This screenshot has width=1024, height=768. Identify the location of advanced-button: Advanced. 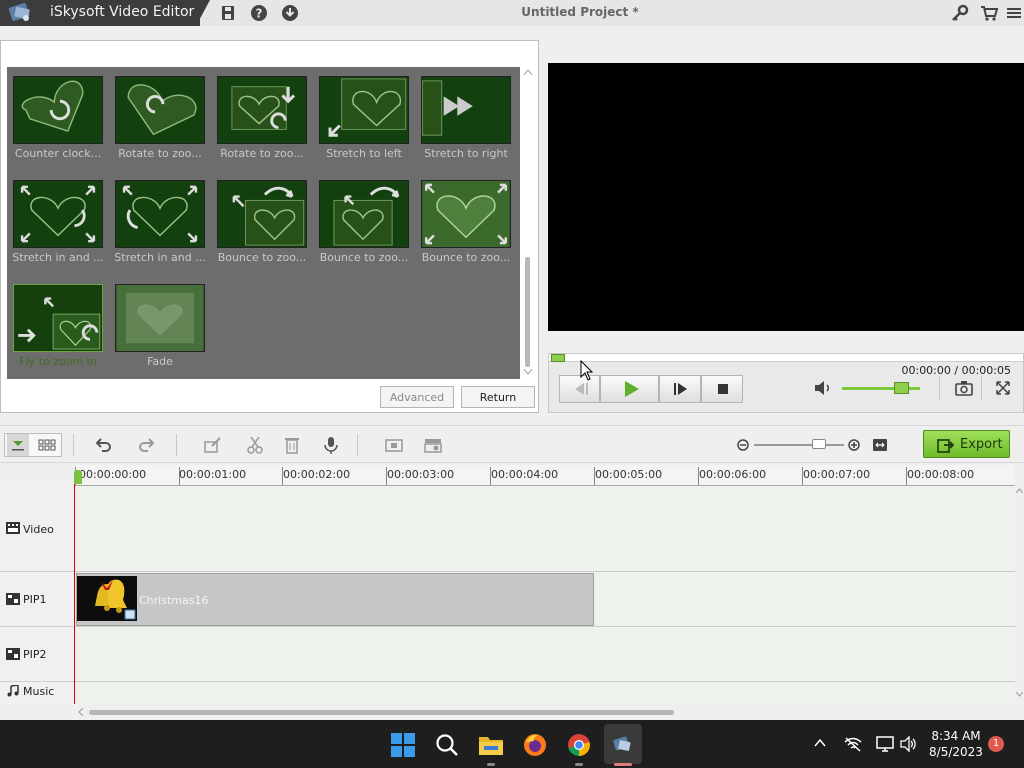
(417, 397).